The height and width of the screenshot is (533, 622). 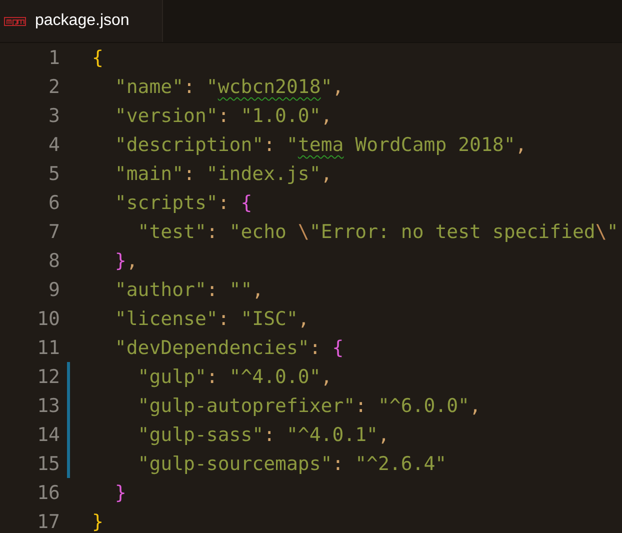 What do you see at coordinates (48, 405) in the screenshot?
I see `line-number: 13` at bounding box center [48, 405].